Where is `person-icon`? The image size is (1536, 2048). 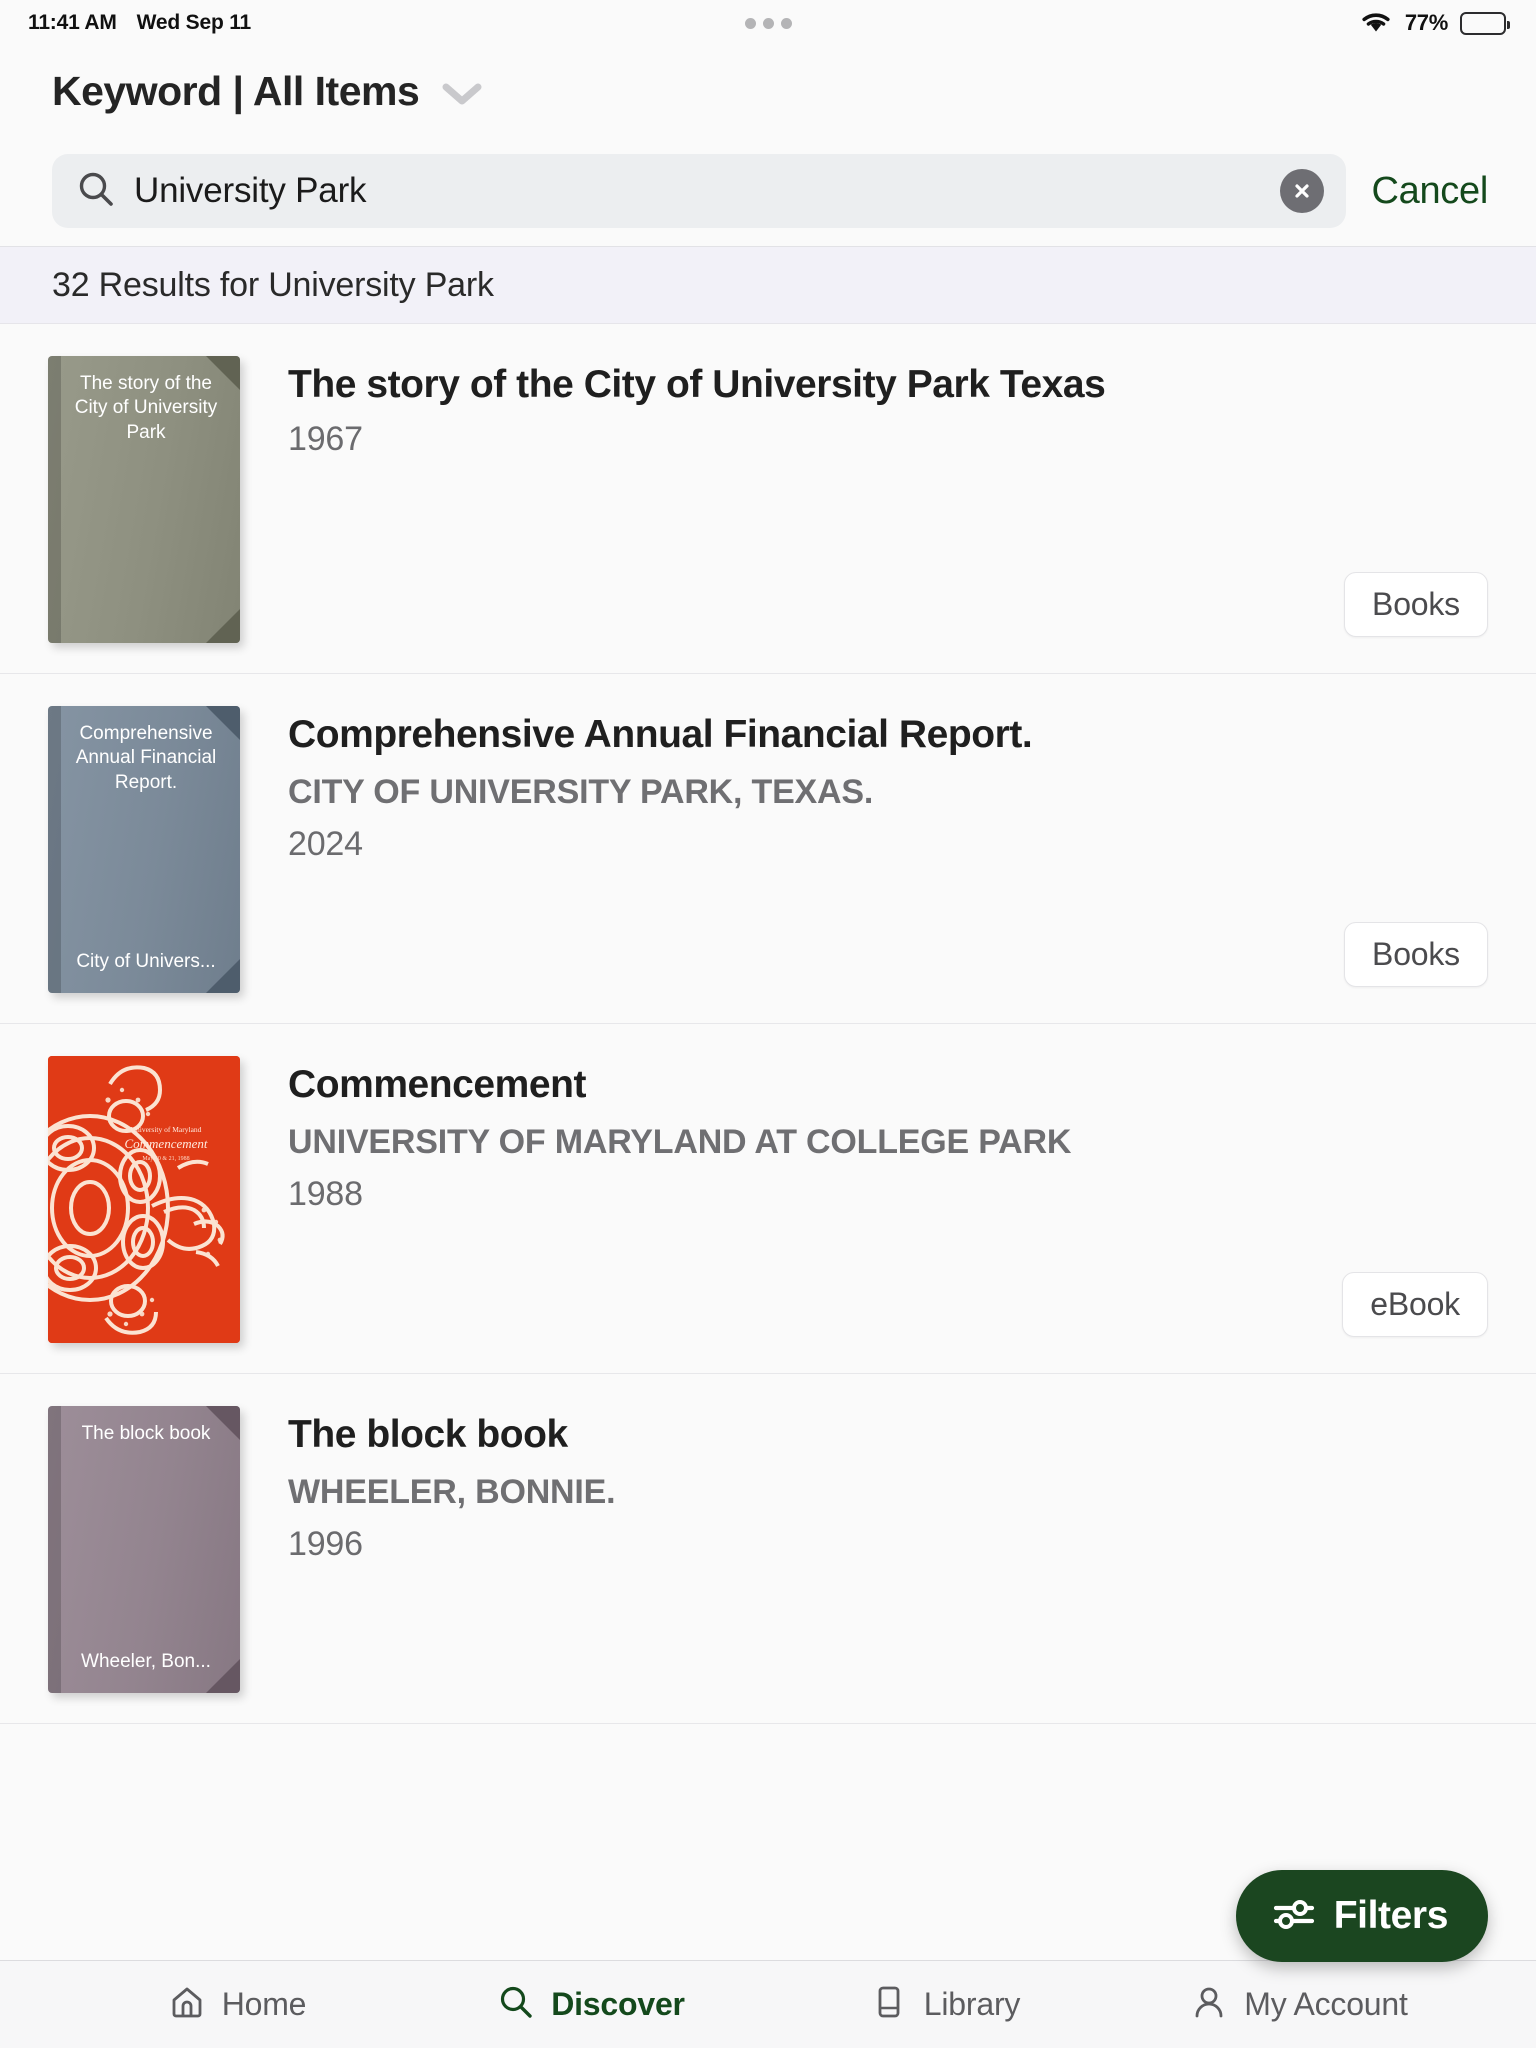 person-icon is located at coordinates (1209, 2004).